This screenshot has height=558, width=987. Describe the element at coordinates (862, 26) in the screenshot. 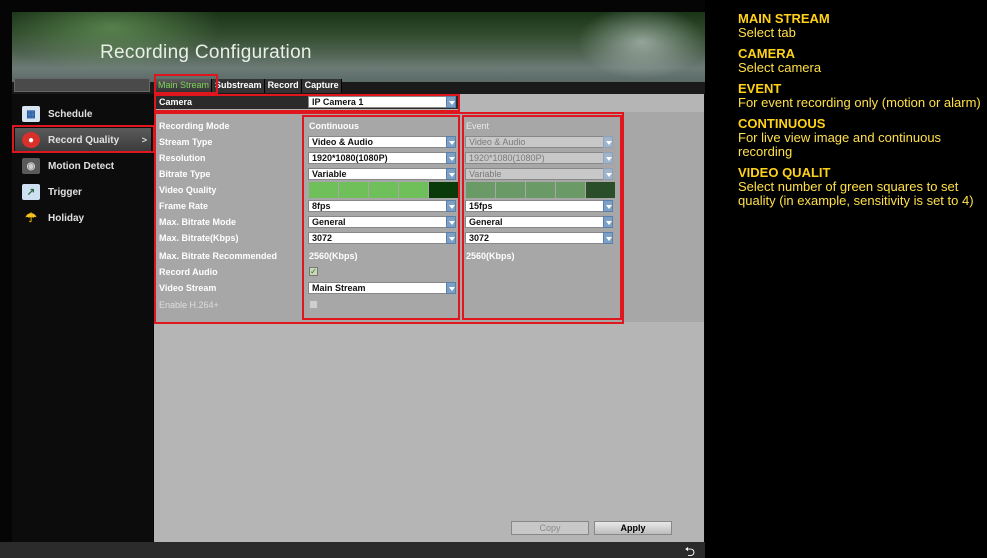

I see `note-main-stream: MAIN STREAM Select tab` at that location.